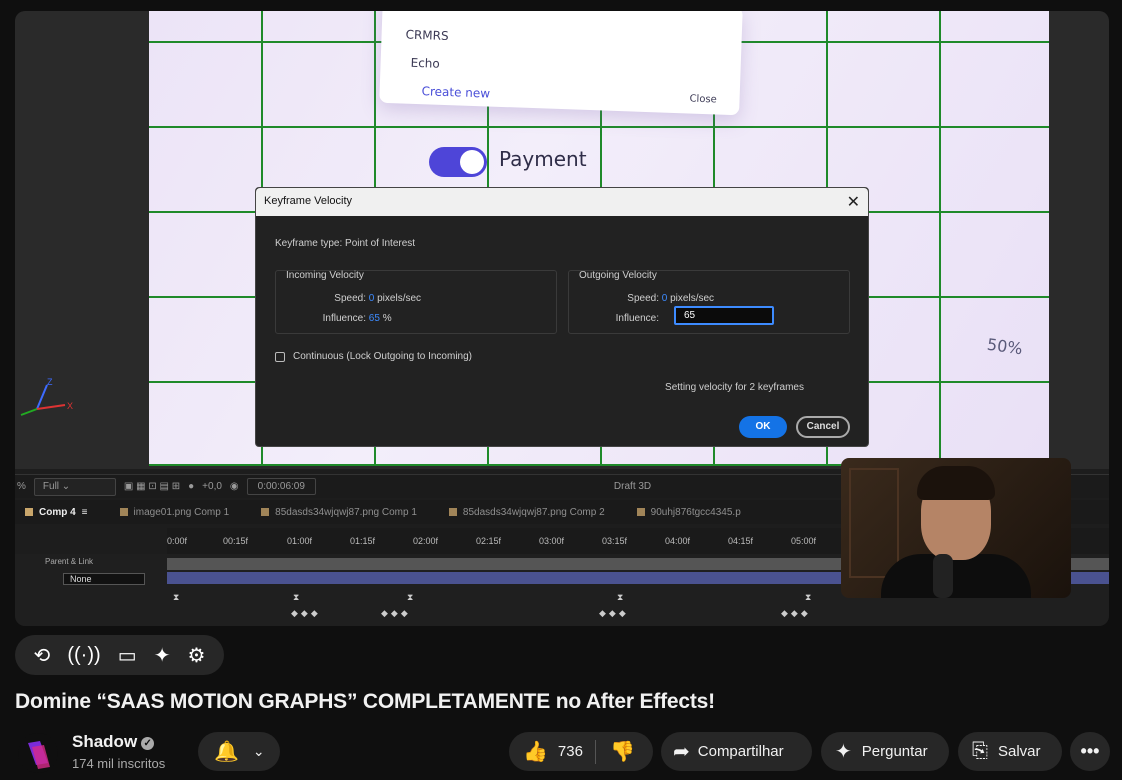 This screenshot has width=1122, height=780. Describe the element at coordinates (127, 655) in the screenshot. I see `ambient-icon: ▭` at that location.